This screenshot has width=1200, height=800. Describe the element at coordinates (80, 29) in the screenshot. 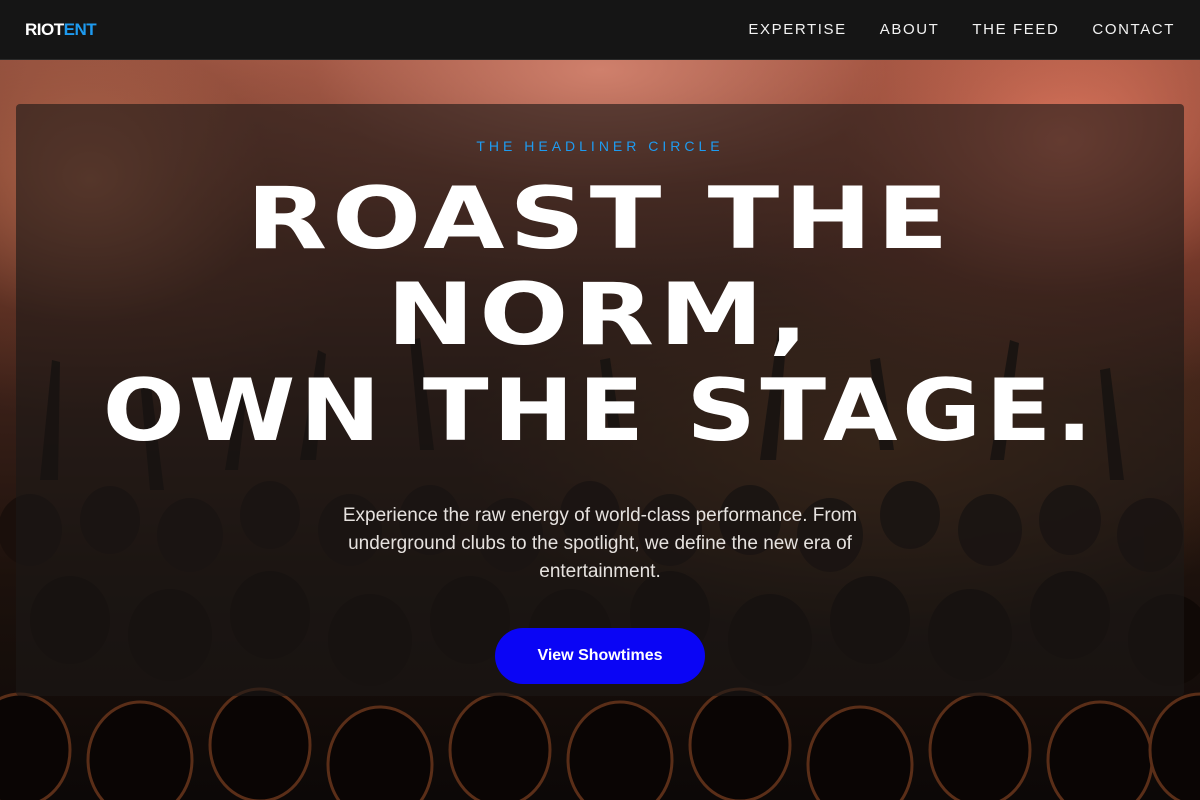

I see `logo-text-accent: ENT` at that location.